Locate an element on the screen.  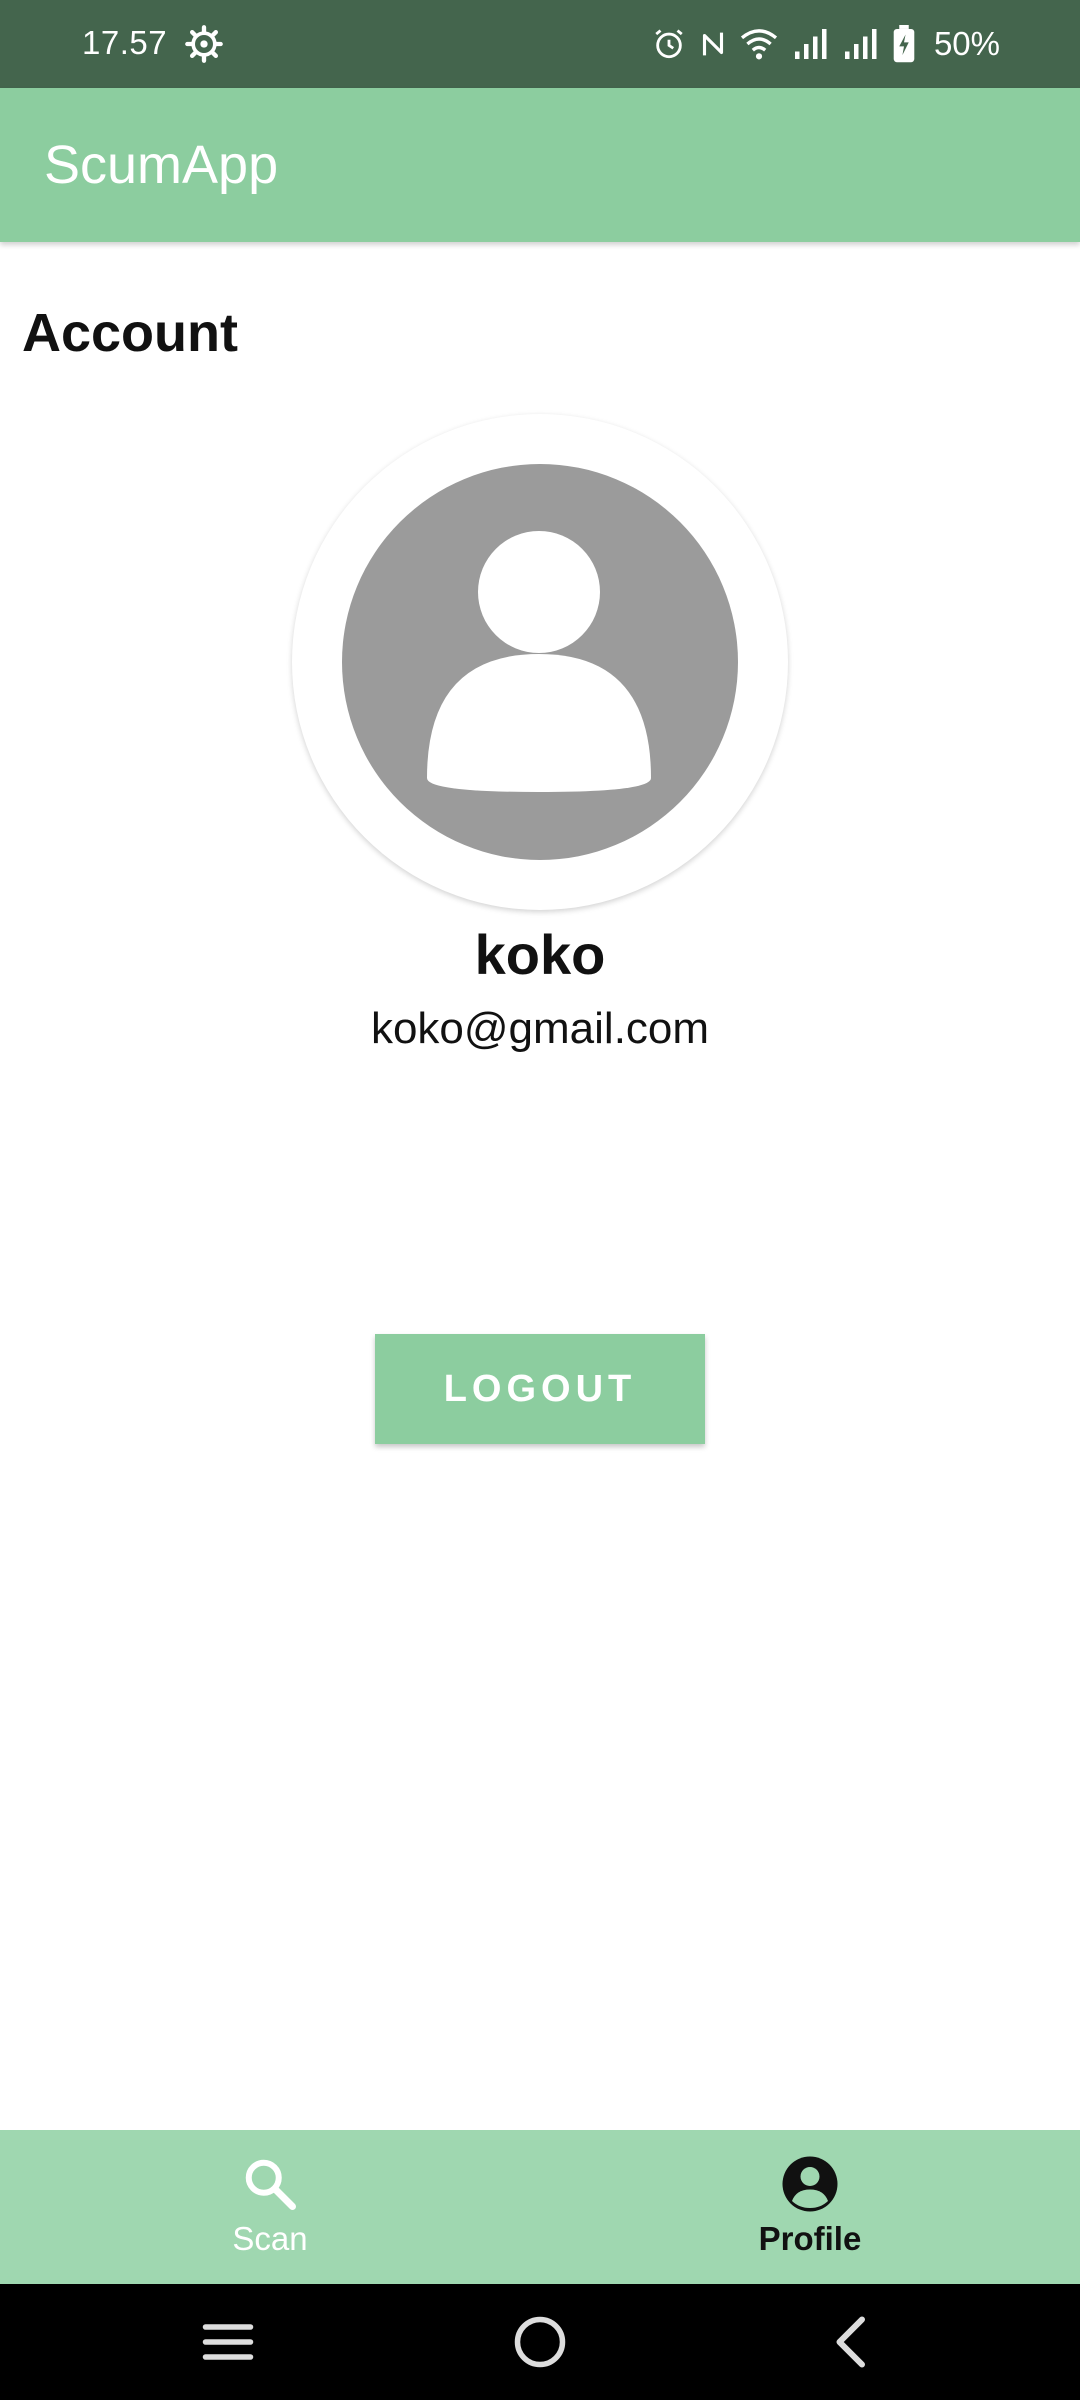
profile-email: koko@gmail.com is located at coordinates (540, 1028).